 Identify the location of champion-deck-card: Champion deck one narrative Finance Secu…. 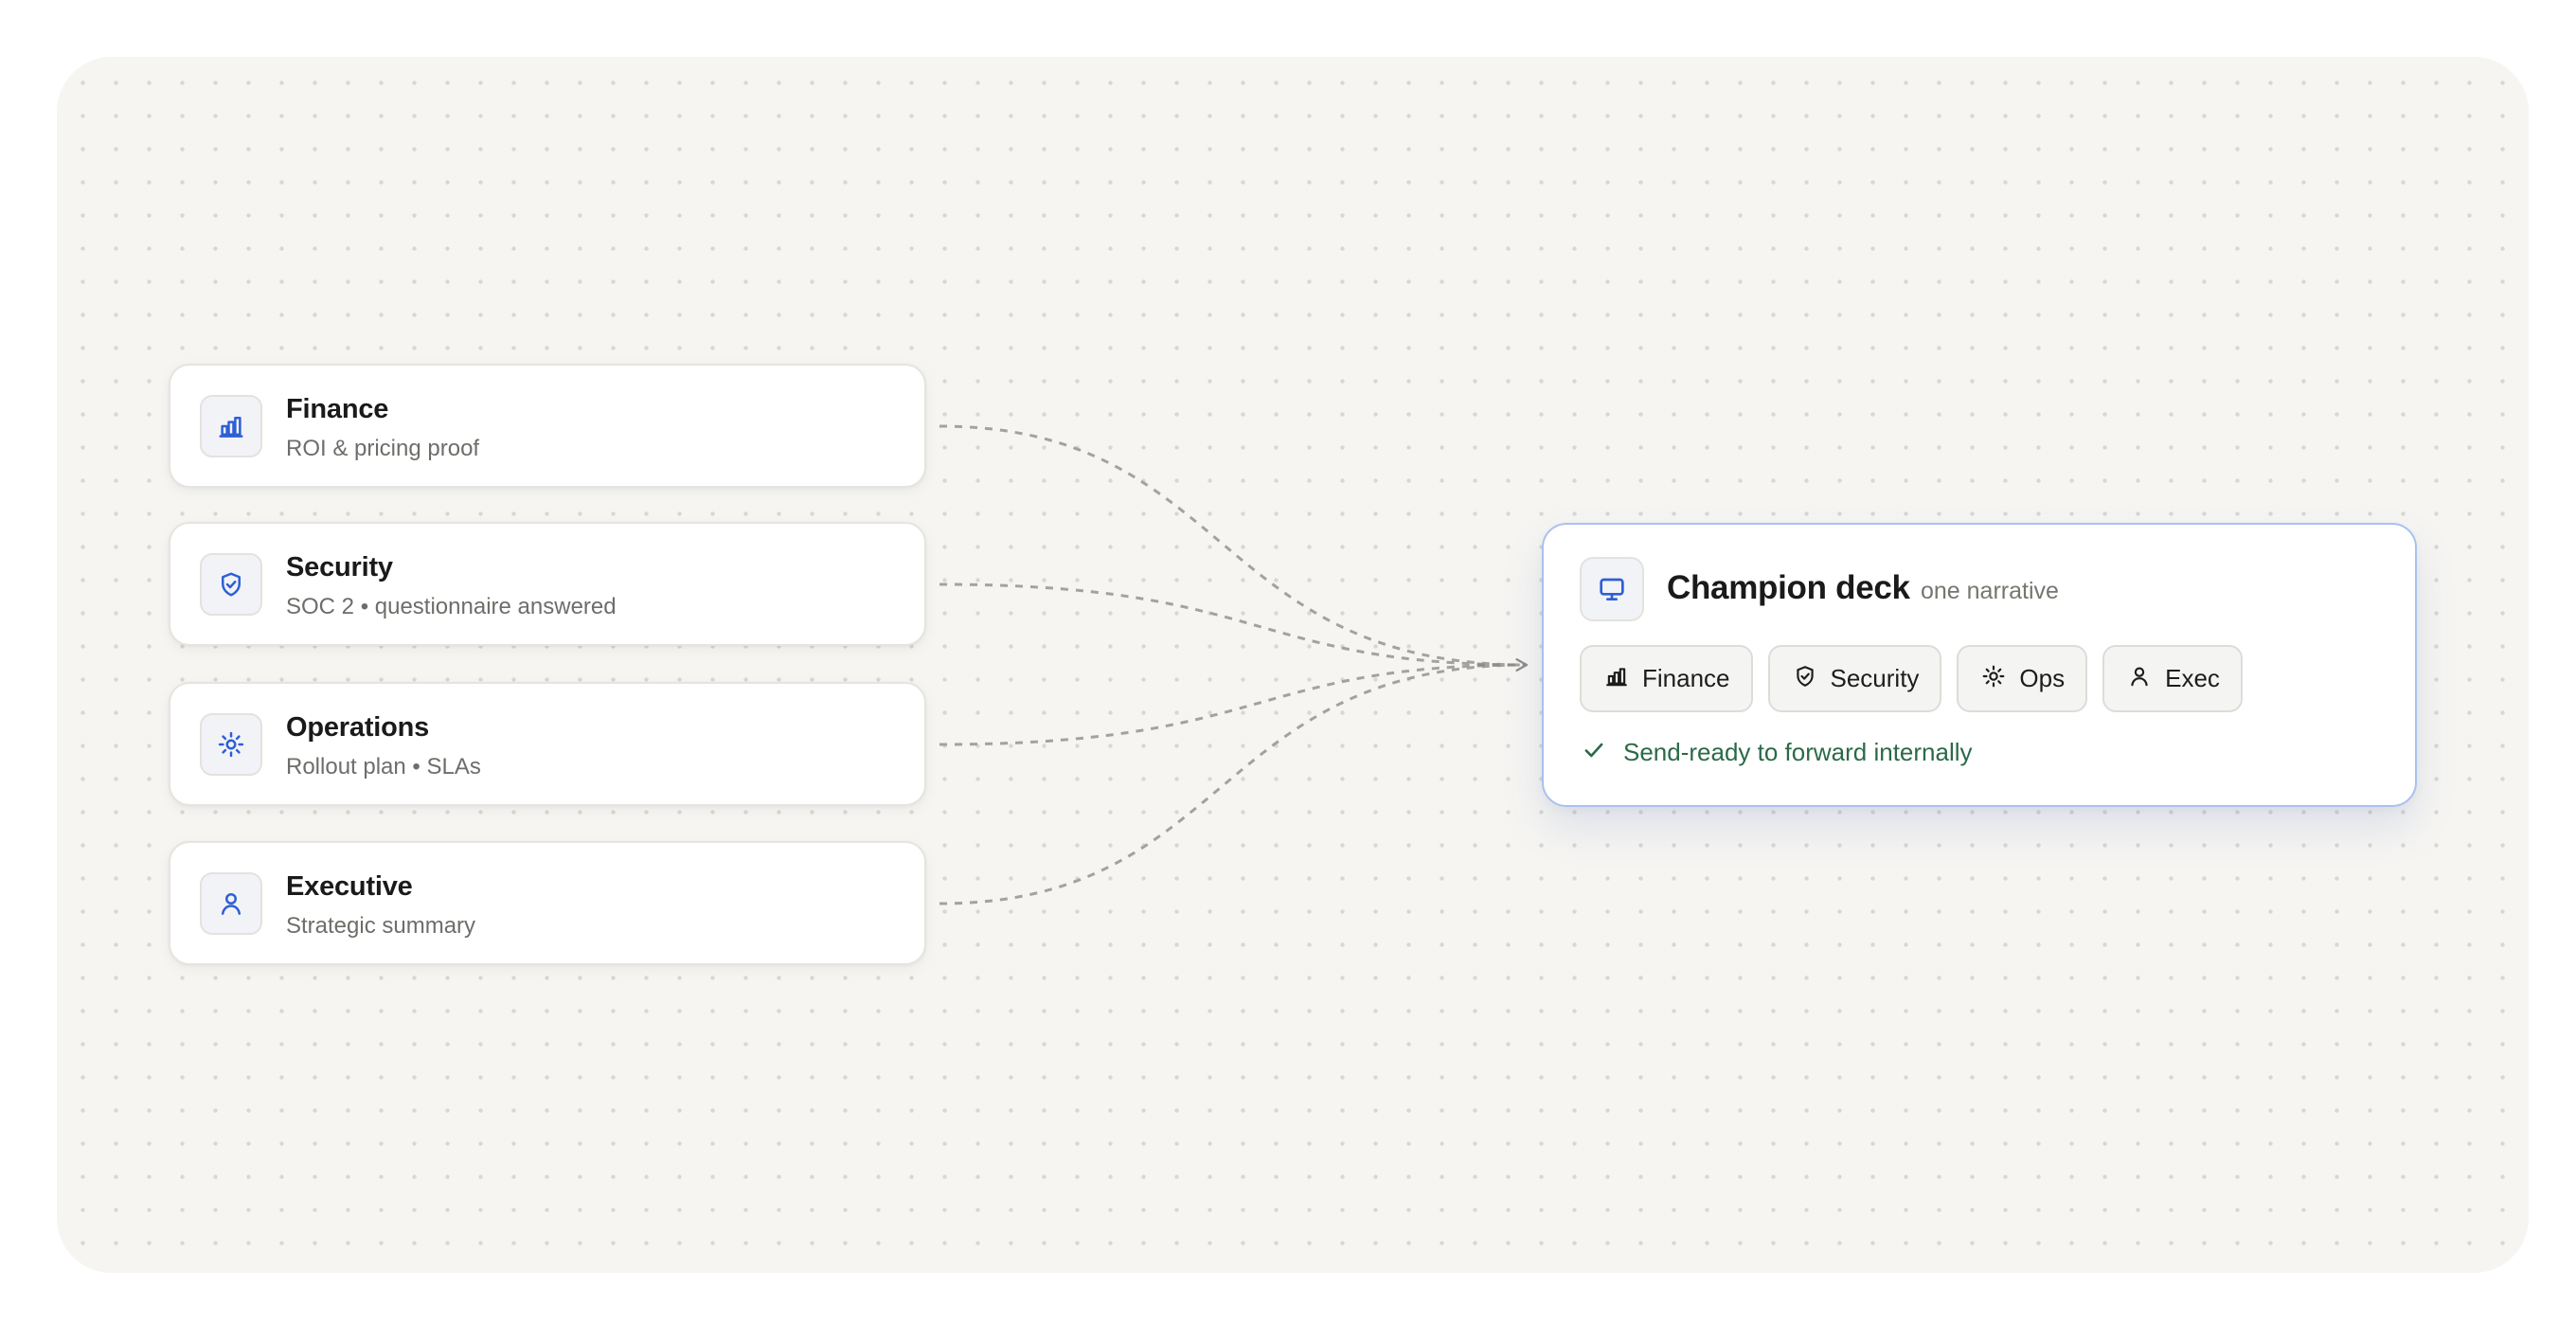
(1979, 665).